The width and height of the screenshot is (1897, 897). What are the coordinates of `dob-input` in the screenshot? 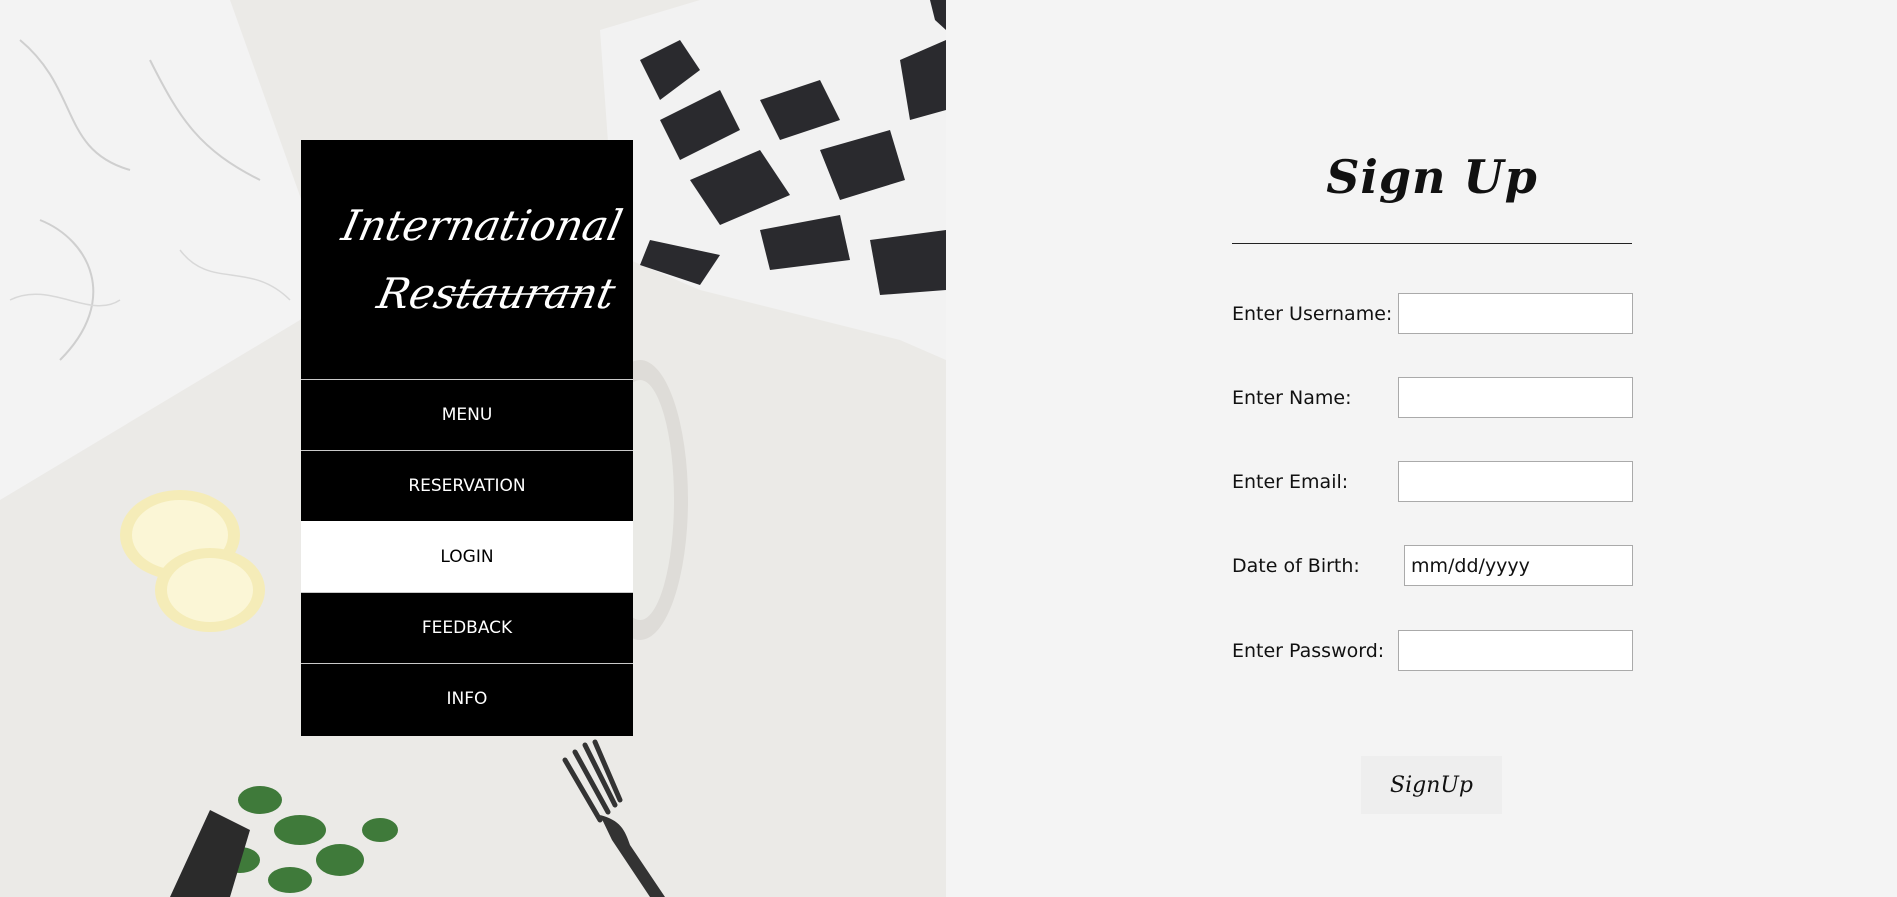 It's located at (1518, 565).